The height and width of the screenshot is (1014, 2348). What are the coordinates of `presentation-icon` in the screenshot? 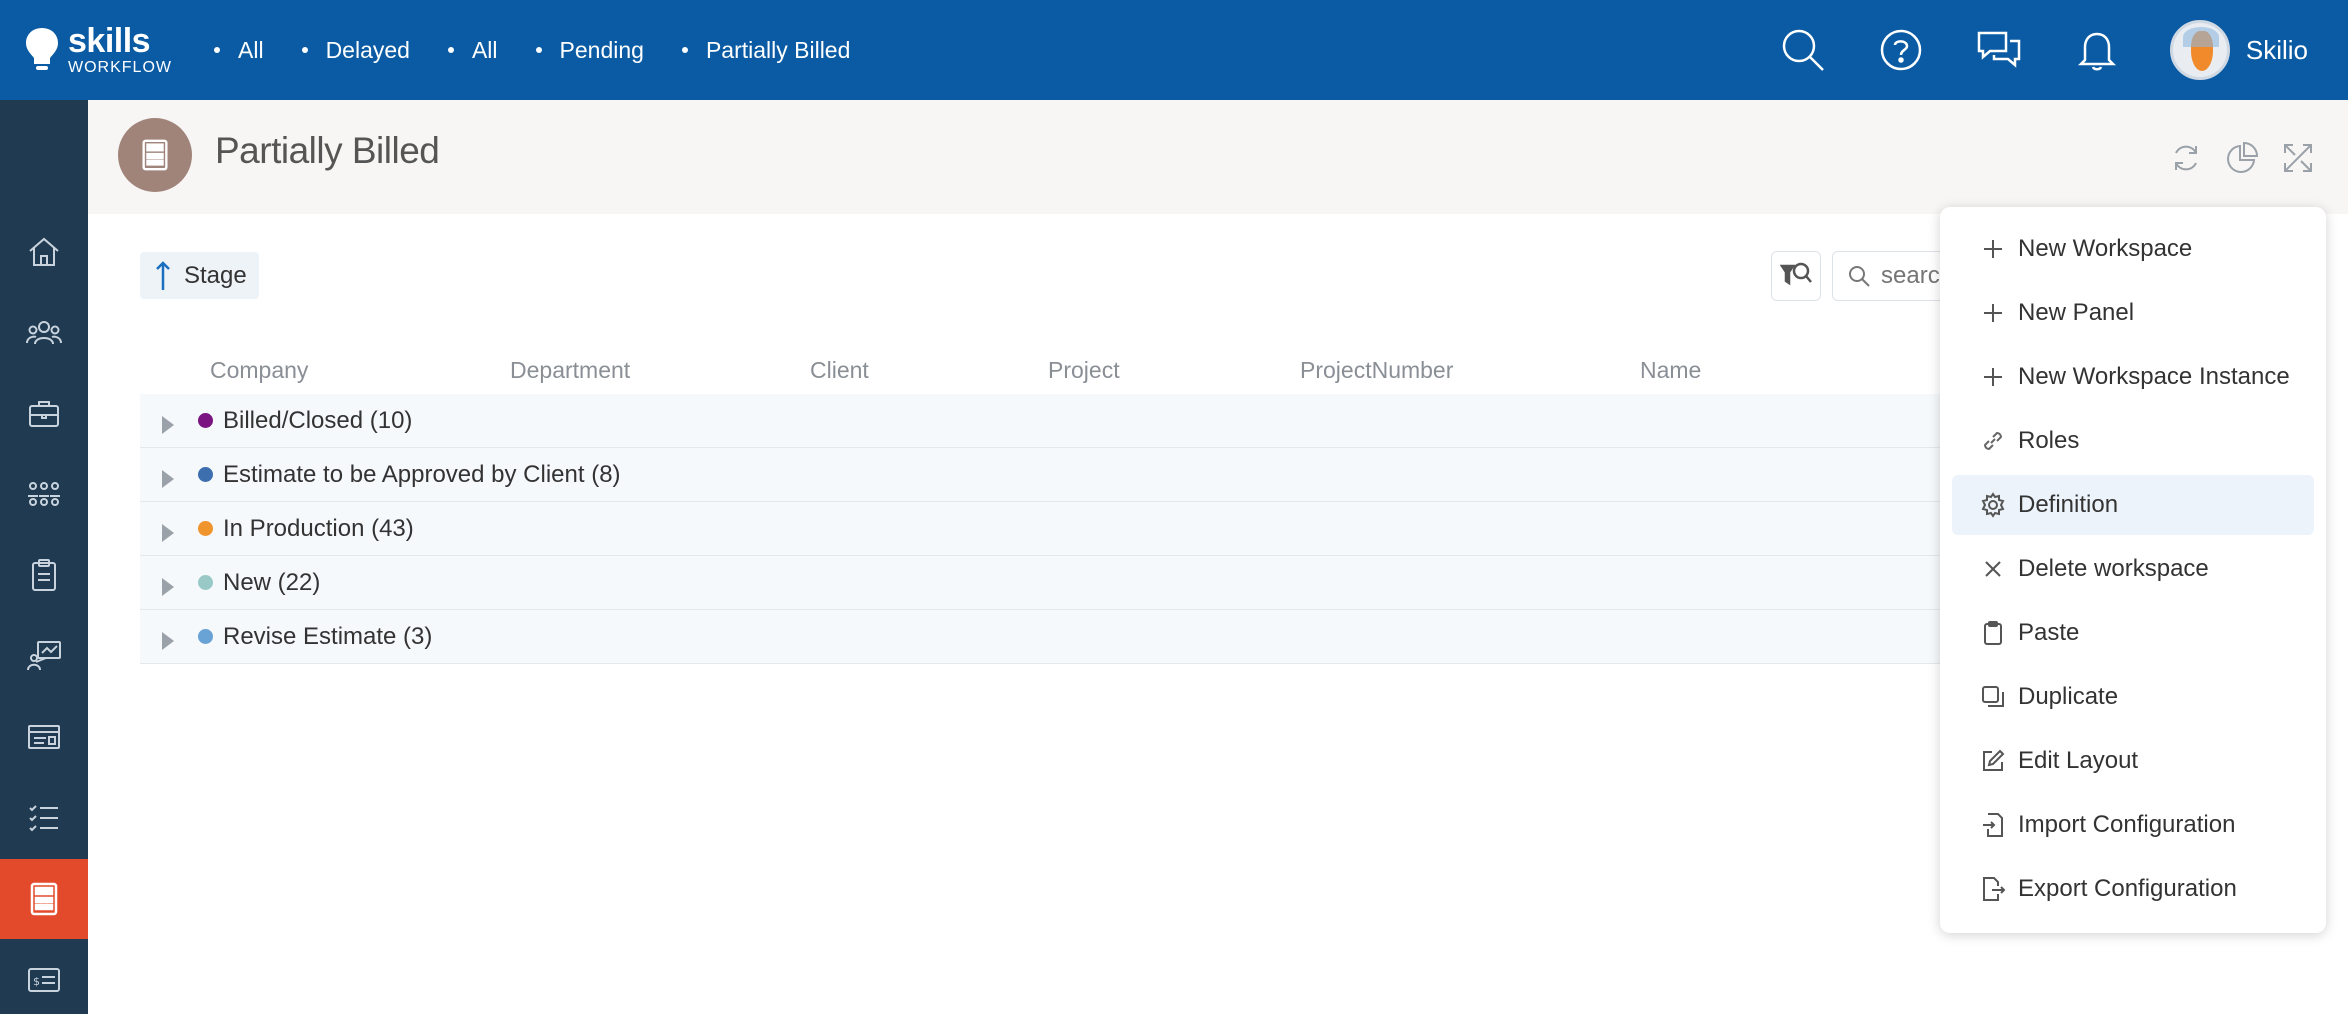 It's located at (44, 656).